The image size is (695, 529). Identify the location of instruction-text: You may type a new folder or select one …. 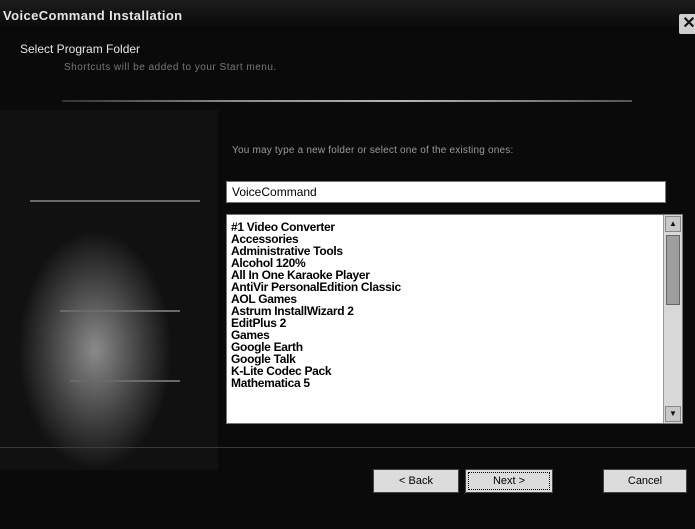
(373, 150).